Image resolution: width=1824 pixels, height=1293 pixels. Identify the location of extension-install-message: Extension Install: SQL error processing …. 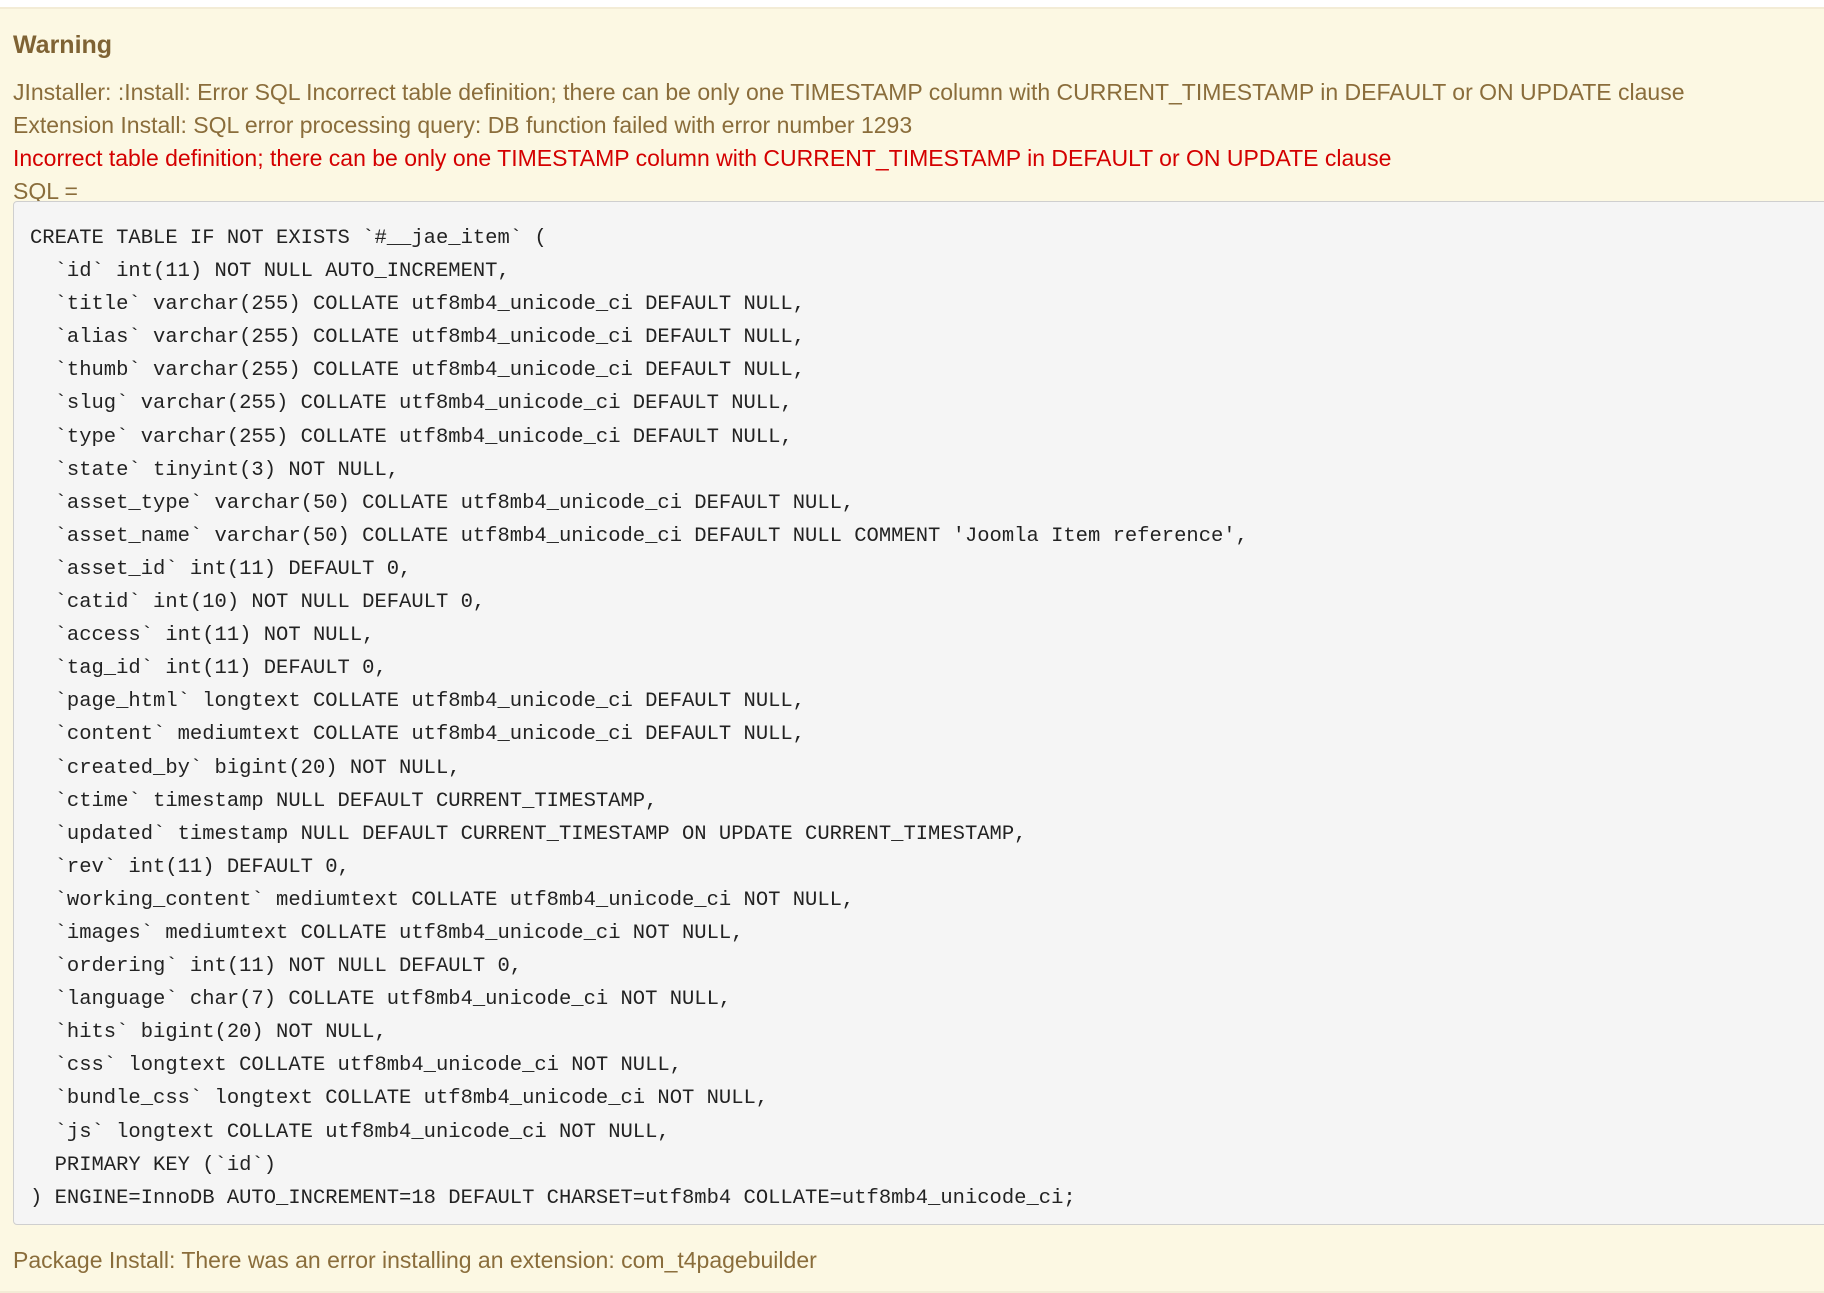
(463, 125).